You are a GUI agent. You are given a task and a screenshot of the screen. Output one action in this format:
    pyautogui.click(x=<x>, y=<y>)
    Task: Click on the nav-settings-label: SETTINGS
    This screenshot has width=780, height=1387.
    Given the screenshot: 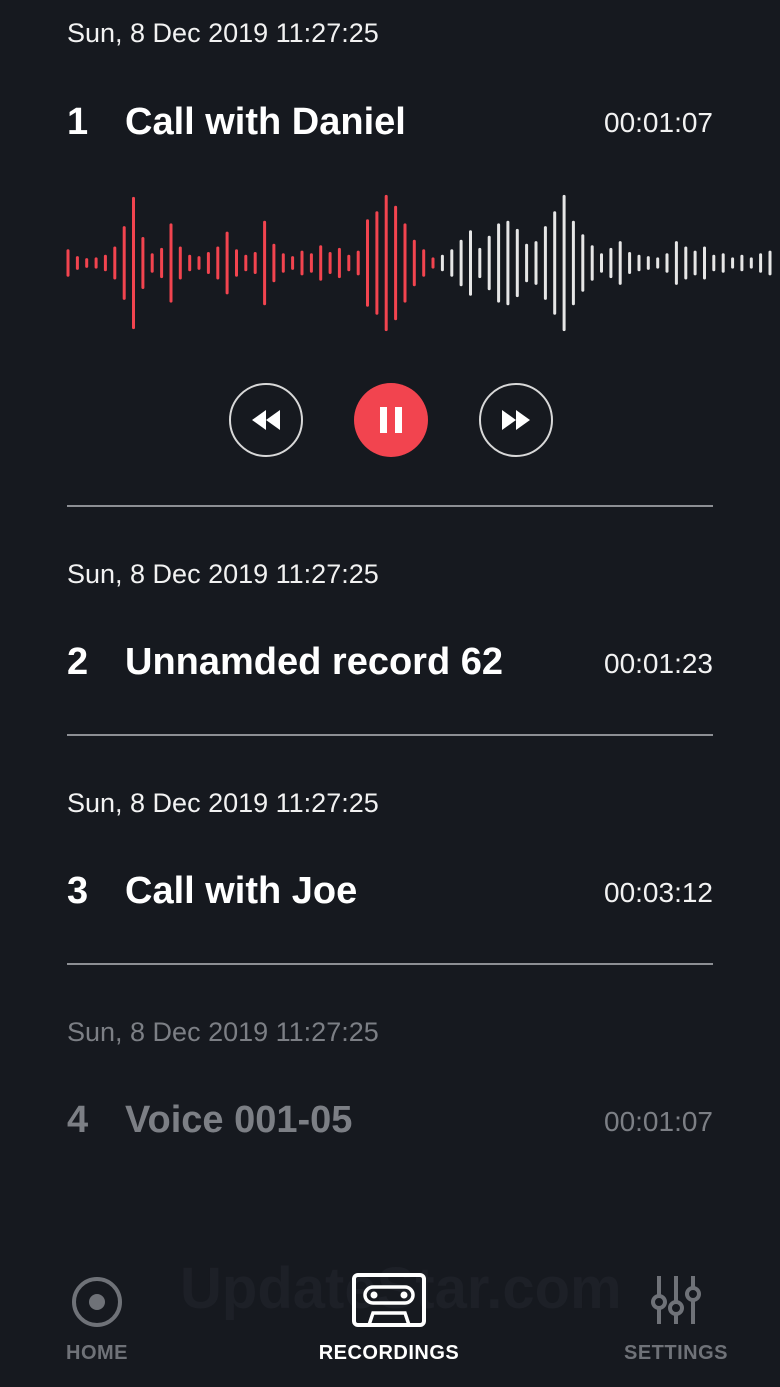 What is the action you would take?
    pyautogui.click(x=675, y=1353)
    